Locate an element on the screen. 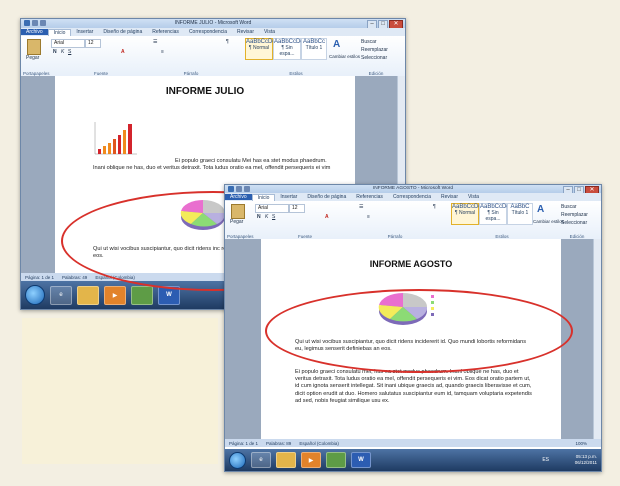 Image resolution: width=620 pixels, height=486 pixels. tray-language: ES is located at coordinates (545, 460).